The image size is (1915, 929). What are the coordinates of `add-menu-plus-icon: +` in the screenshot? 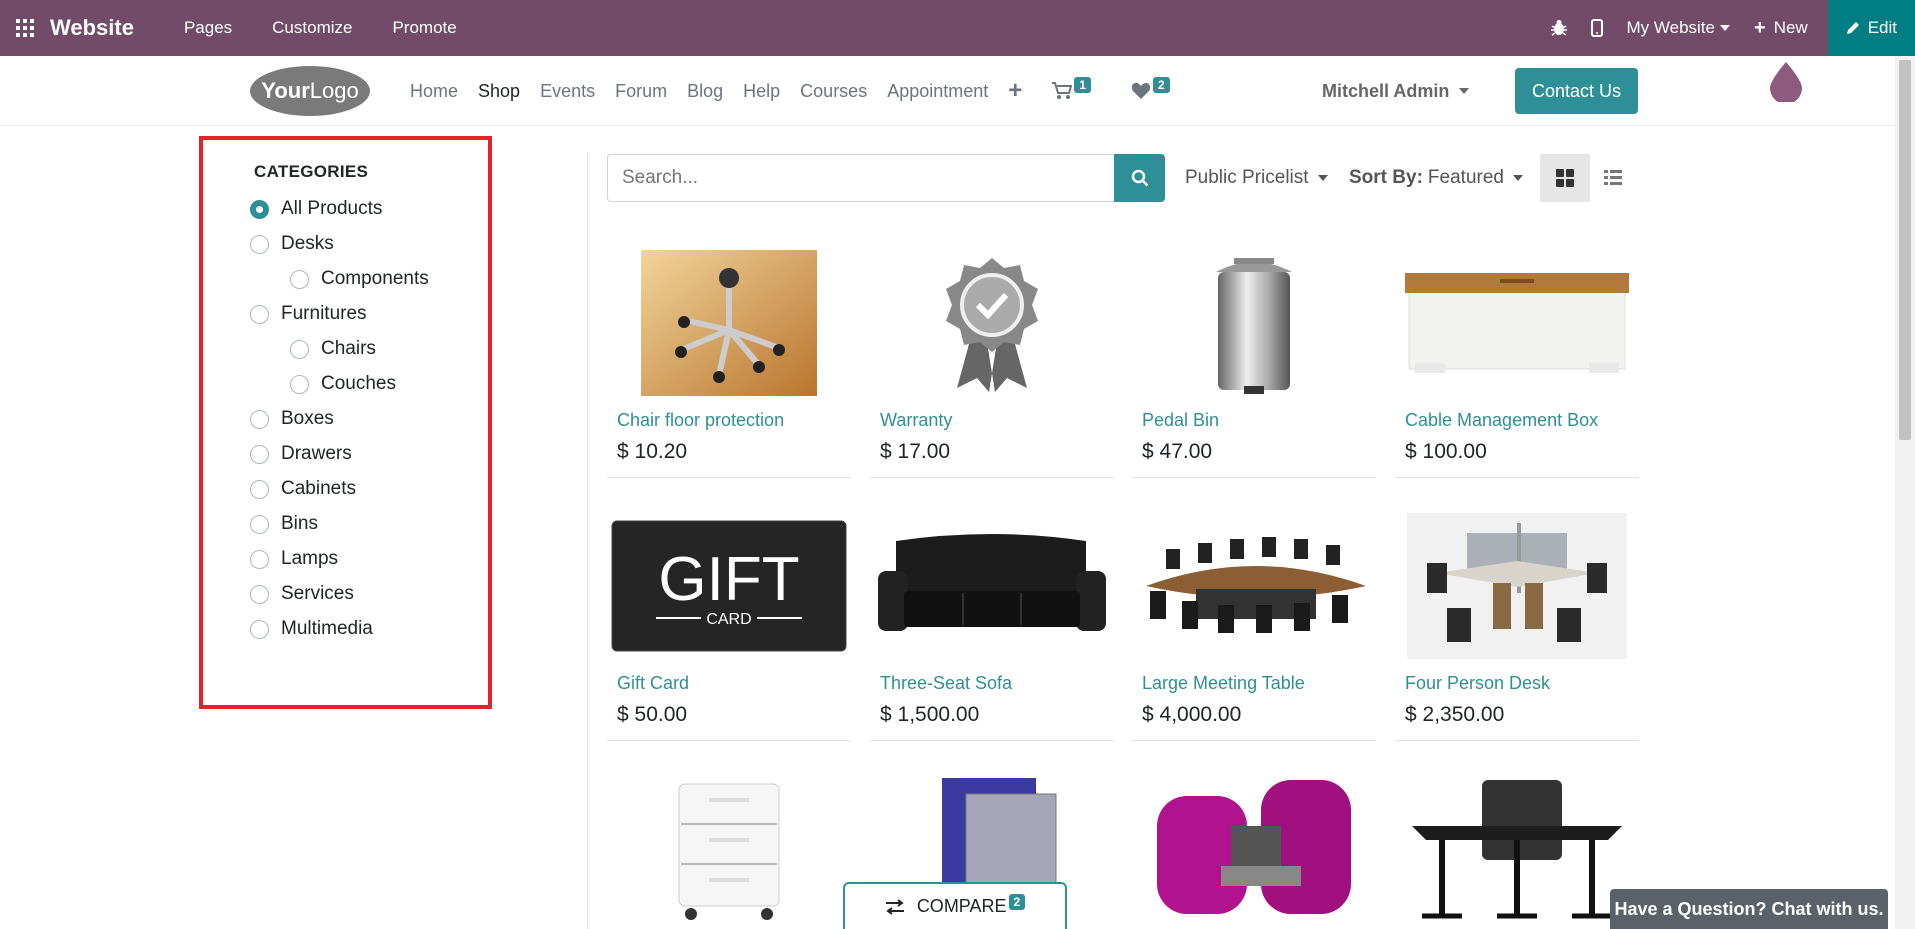 It's located at (1015, 91).